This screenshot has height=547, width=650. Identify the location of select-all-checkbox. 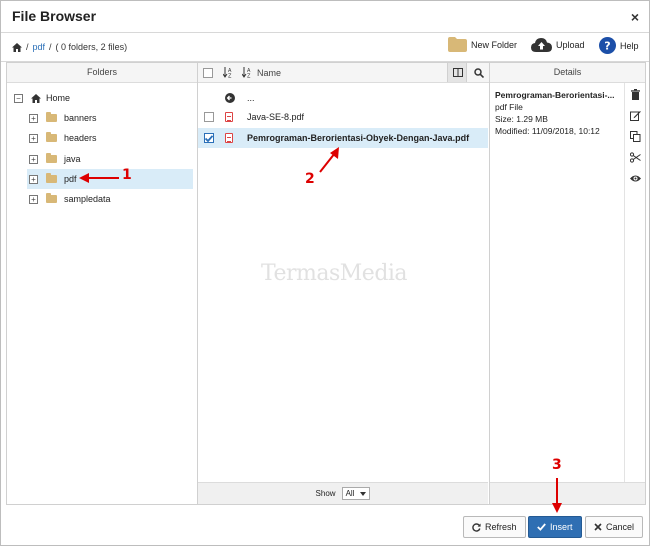
(208, 73).